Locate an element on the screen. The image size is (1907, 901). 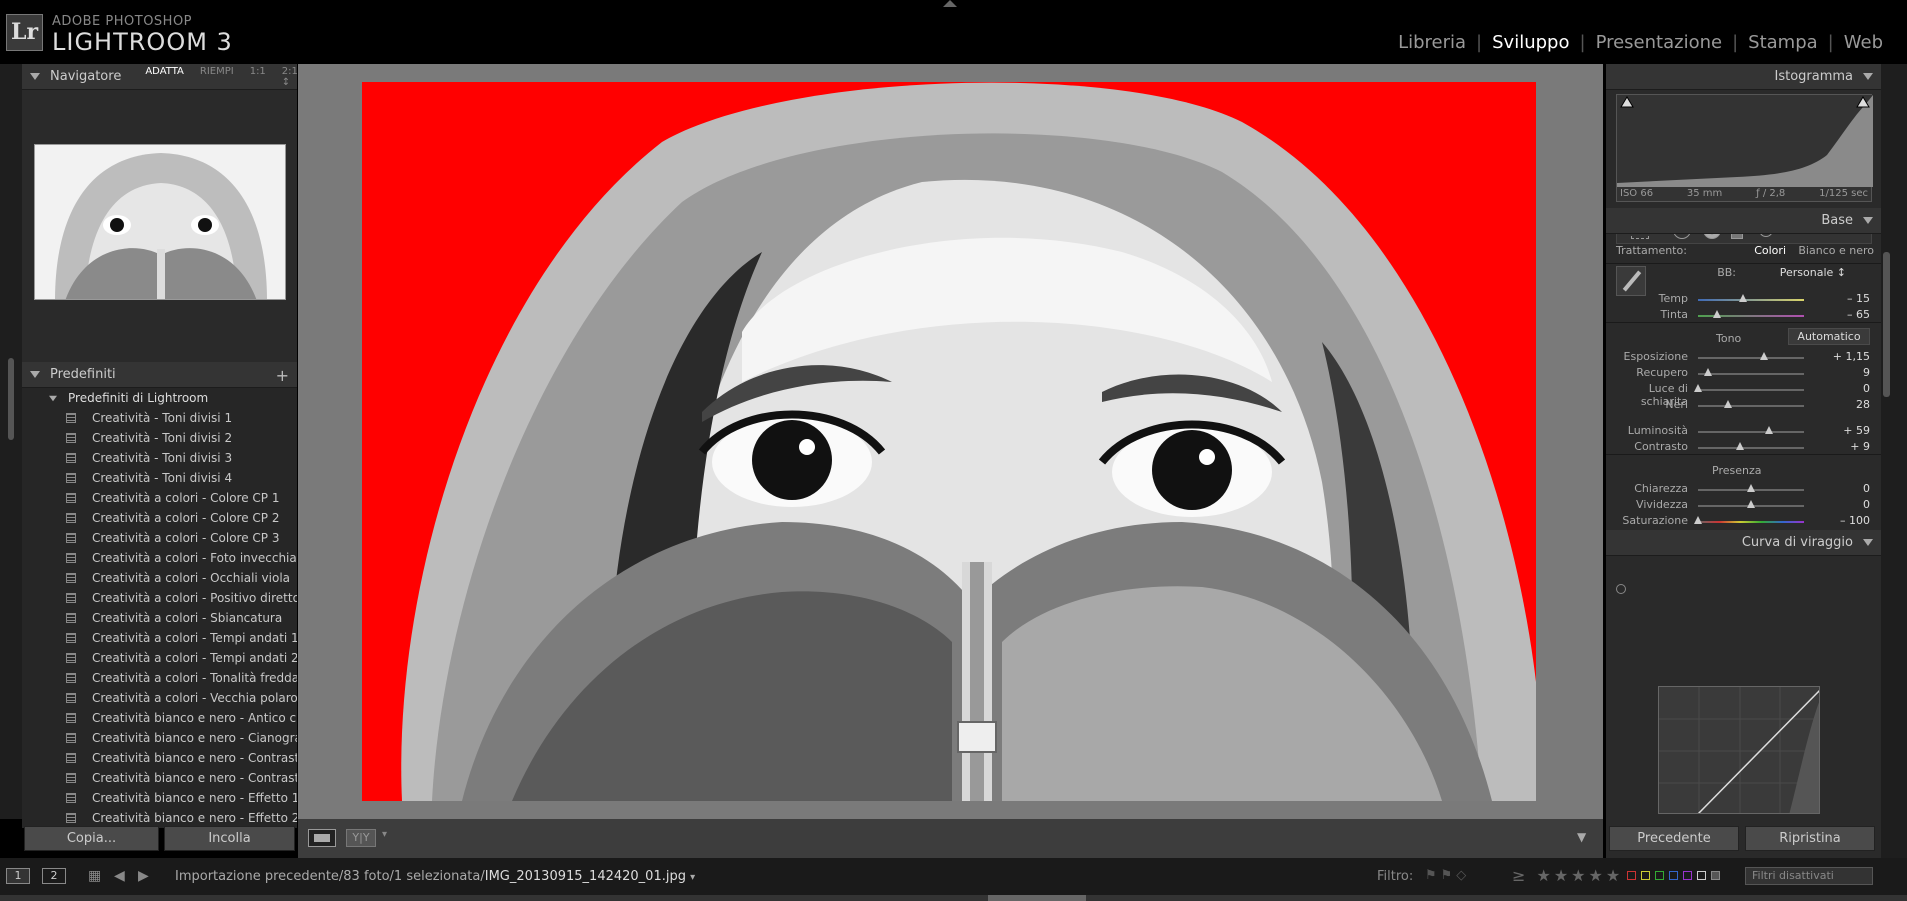
left-panel-edge is located at coordinates (11, 441).